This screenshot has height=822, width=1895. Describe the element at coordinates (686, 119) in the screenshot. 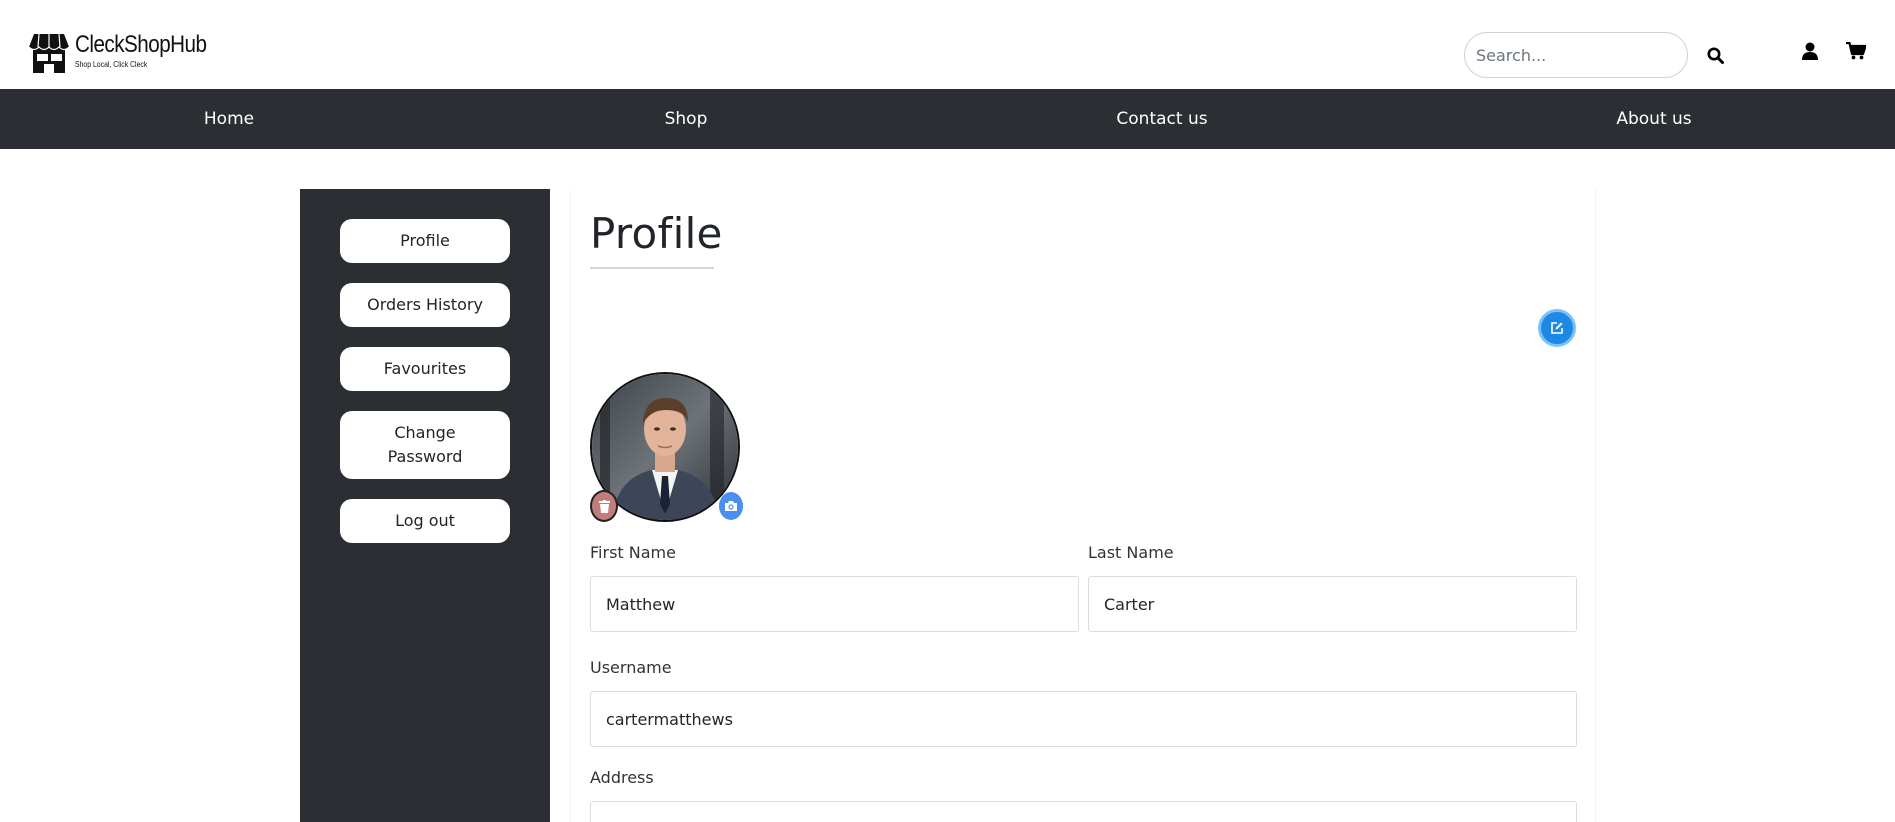

I see `nav-shop: Shop` at that location.